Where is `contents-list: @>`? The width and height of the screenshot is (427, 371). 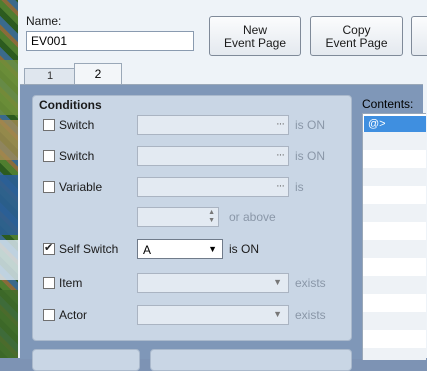 contents-list: @> is located at coordinates (394, 236).